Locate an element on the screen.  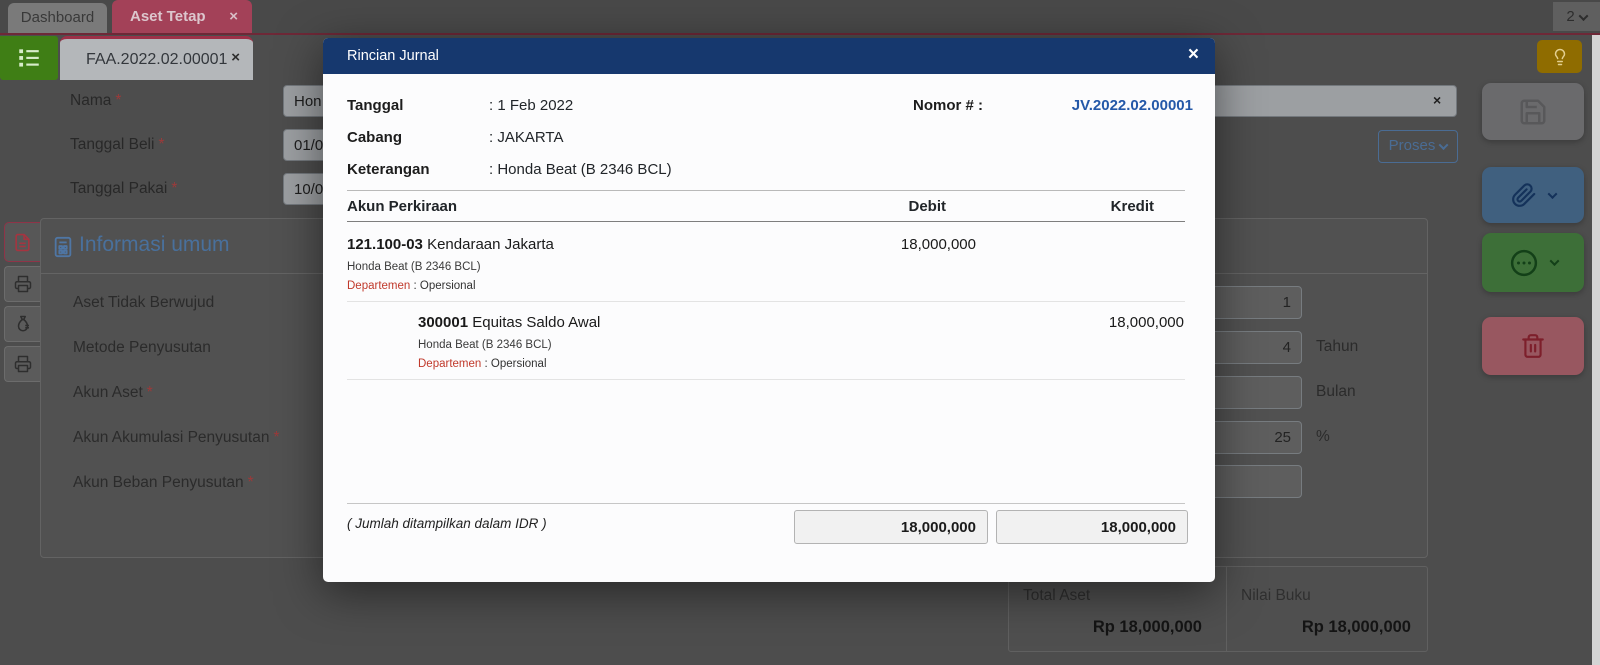
field-label: Aset Tidak Berwujud is located at coordinates (144, 302).